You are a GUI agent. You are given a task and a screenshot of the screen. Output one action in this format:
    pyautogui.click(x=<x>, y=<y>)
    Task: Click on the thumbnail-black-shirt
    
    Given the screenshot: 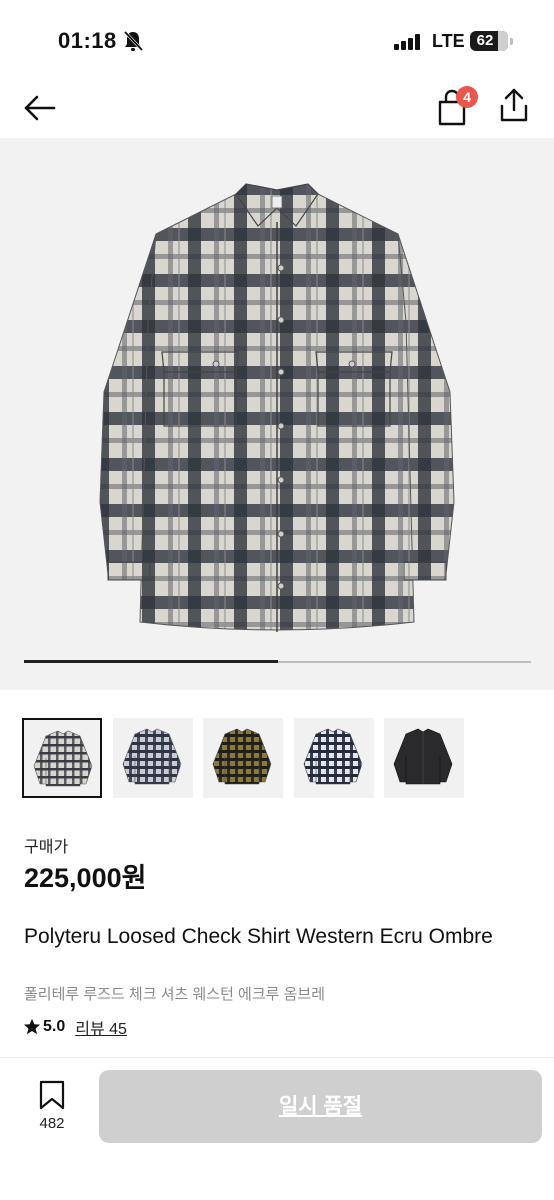 What is the action you would take?
    pyautogui.click(x=424, y=758)
    